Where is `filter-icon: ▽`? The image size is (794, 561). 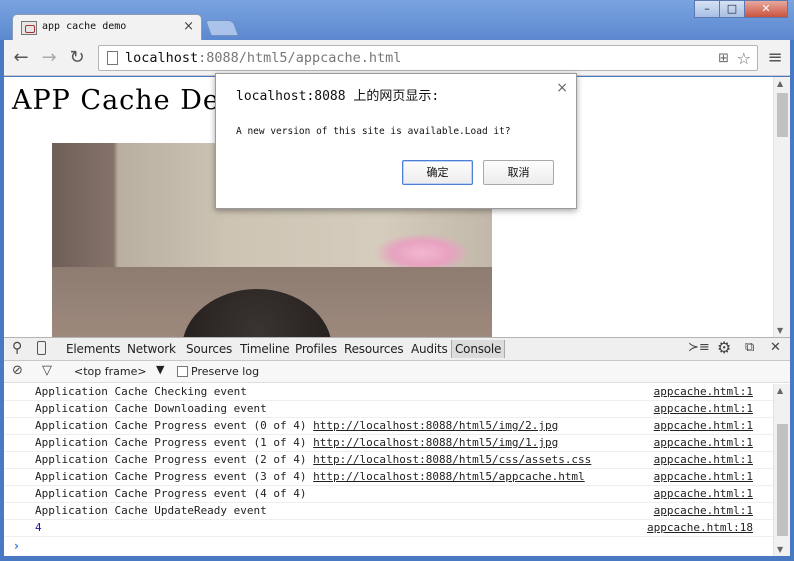 filter-icon: ▽ is located at coordinates (47, 370).